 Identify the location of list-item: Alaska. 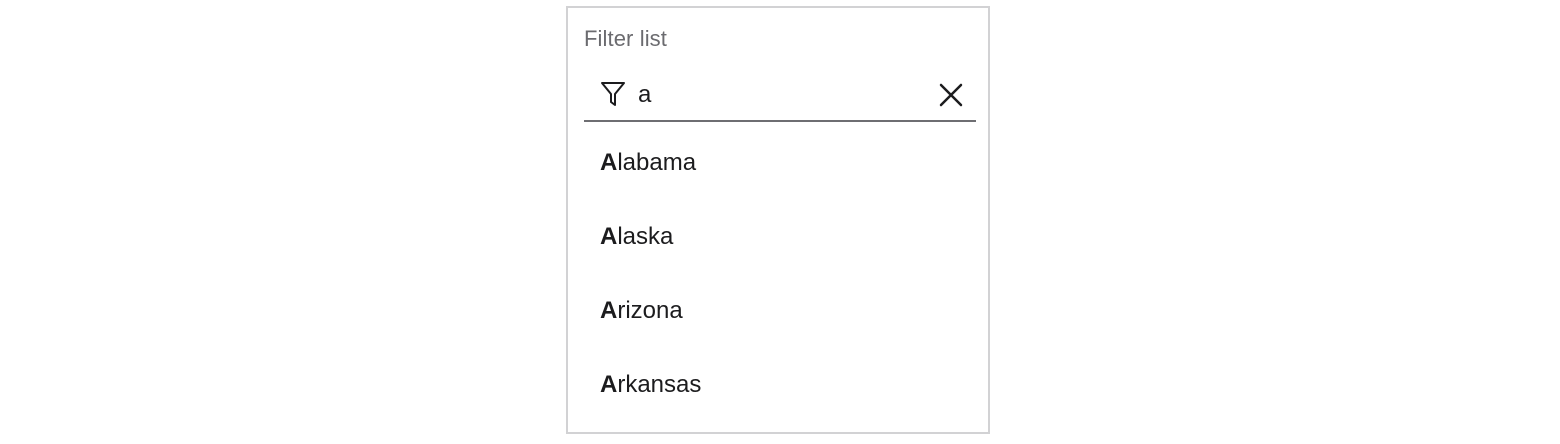
(778, 237).